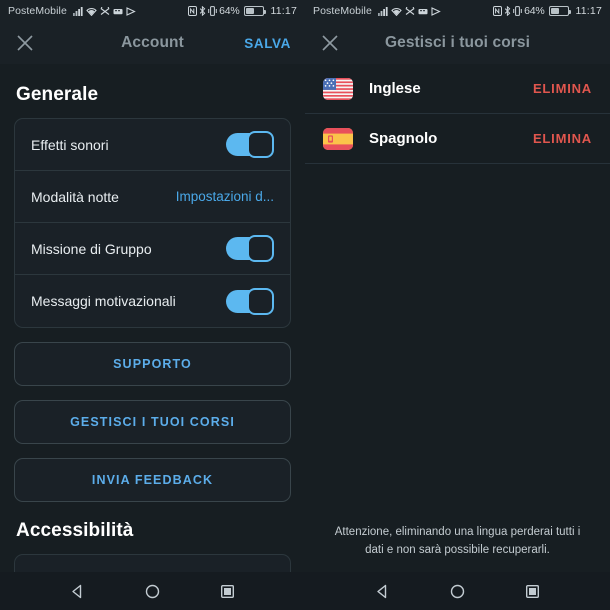 The image size is (610, 610). I want to click on setting-label: Effetti sonori, so click(70, 144).